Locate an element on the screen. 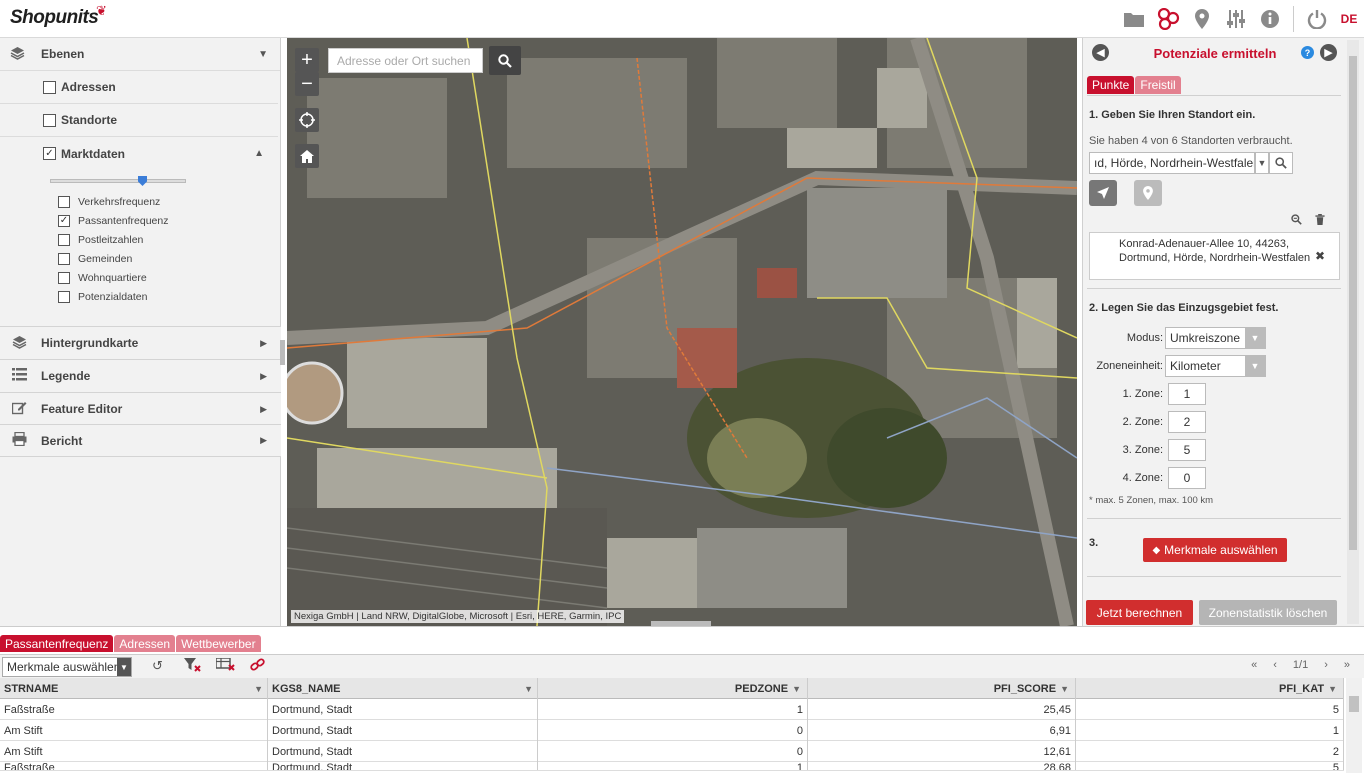 This screenshot has height=773, width=1364. merkmale-auswaehlen-button: ◆ Merkmale auswählen is located at coordinates (1215, 550).